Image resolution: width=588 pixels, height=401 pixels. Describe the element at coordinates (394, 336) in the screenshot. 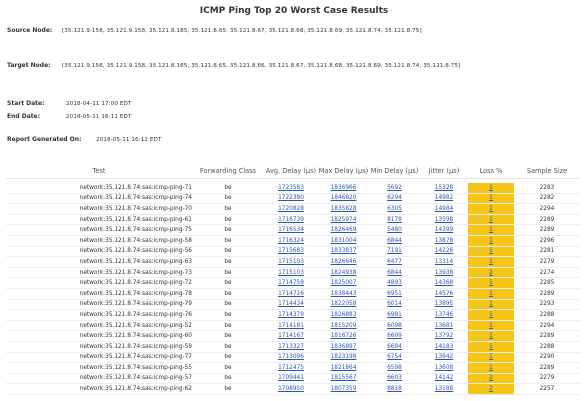

I see `cell-min-delay-link: 6609` at that location.